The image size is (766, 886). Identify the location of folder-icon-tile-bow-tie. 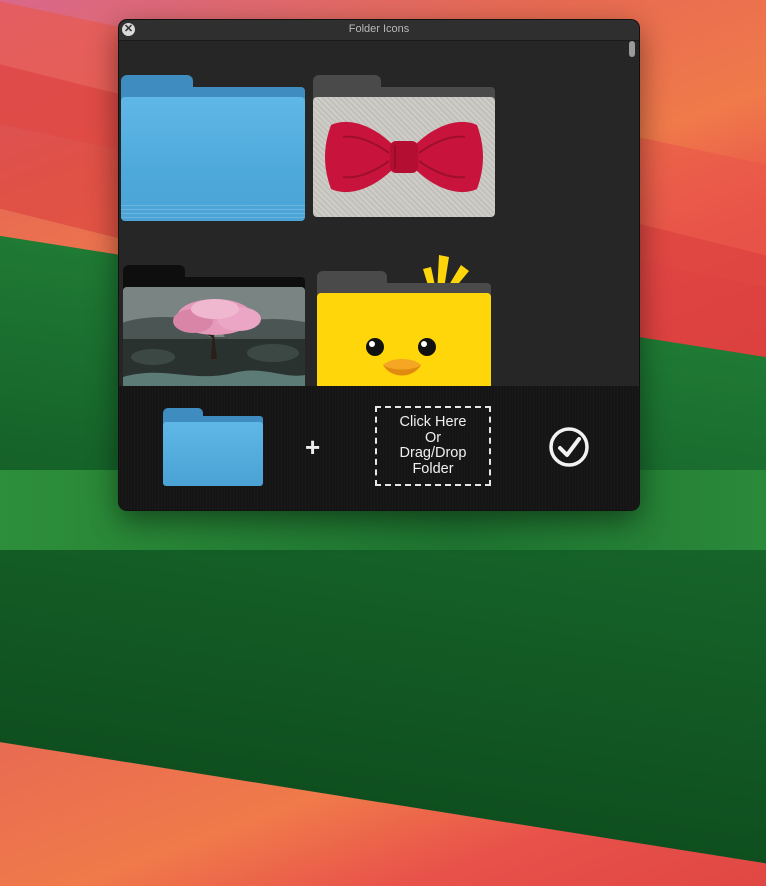
(404, 147).